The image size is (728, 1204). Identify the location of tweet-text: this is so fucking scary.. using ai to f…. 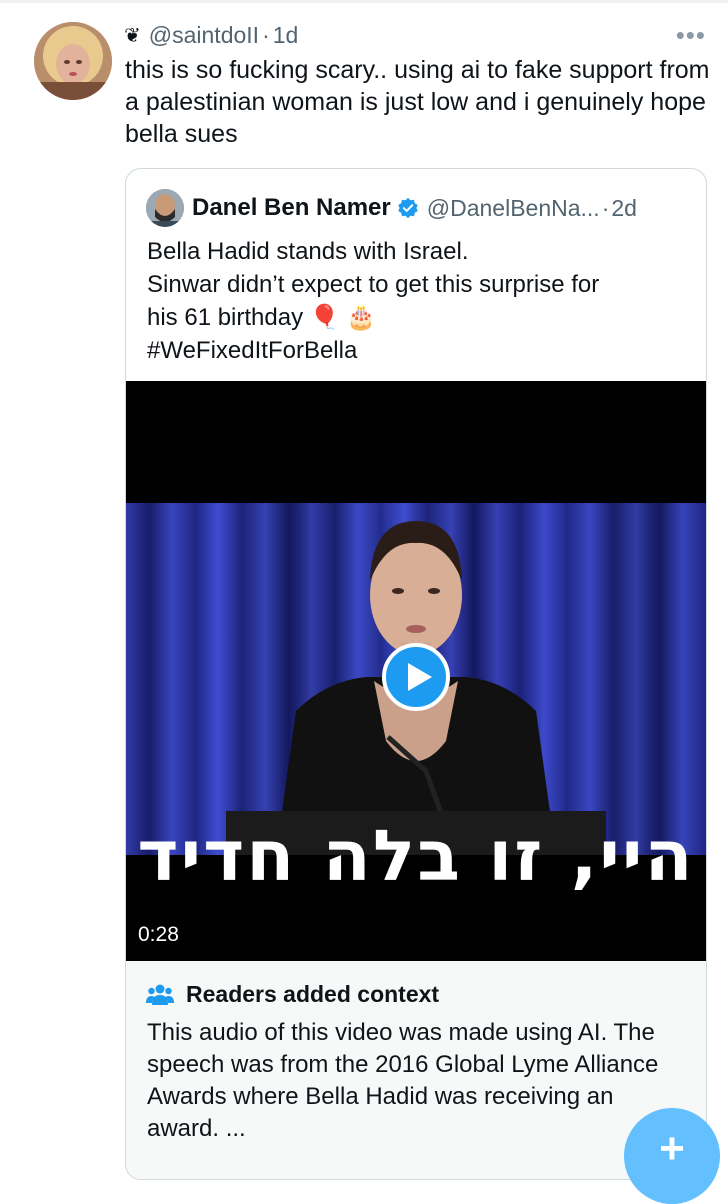
(417, 102).